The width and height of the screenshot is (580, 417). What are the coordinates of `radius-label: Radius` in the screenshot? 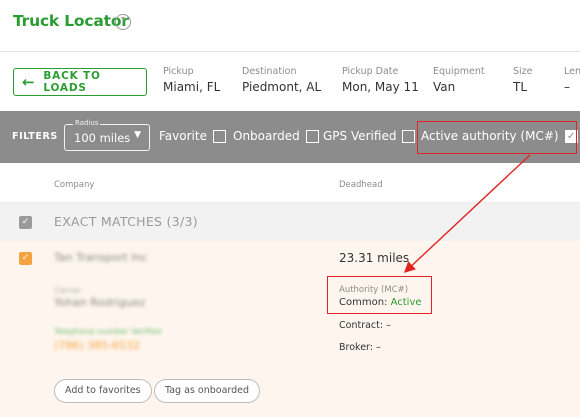 It's located at (87, 123).